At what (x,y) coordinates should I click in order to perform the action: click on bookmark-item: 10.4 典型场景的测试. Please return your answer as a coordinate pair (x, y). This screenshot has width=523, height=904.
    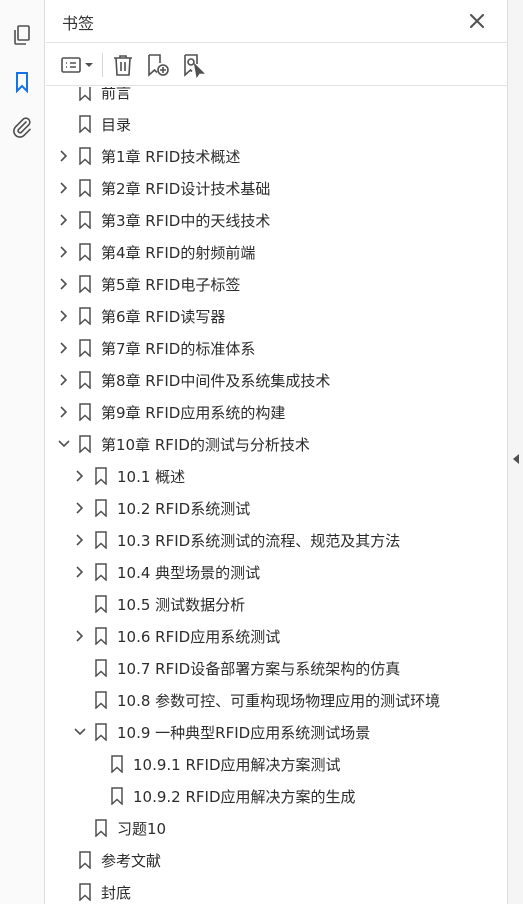
    Looking at the image, I should click on (264, 572).